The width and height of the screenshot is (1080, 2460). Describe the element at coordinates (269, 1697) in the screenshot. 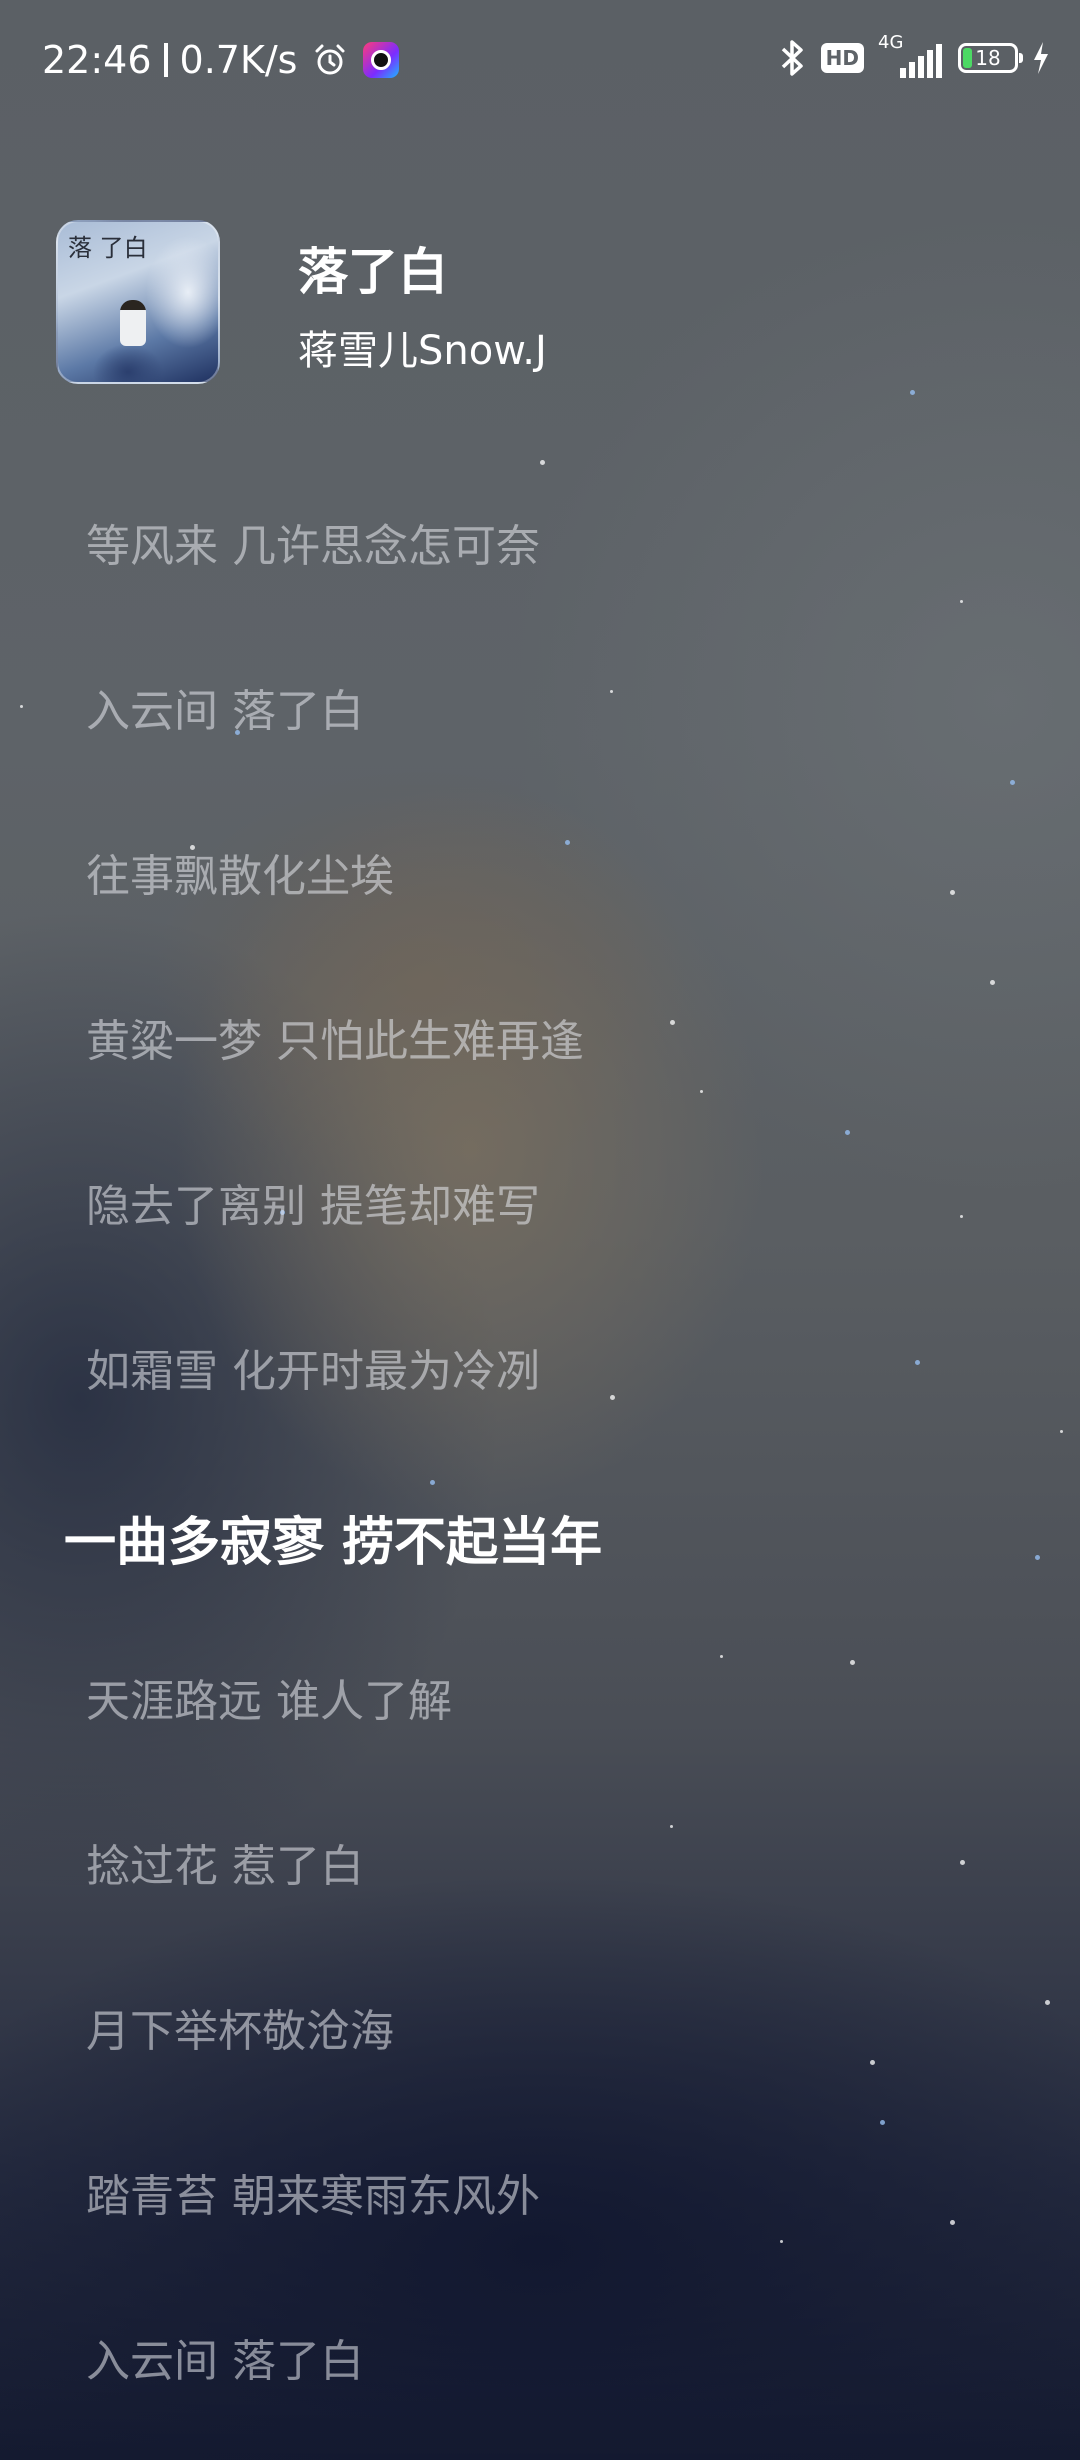

I see `lyric-line: 天涯路远 谁人了解` at that location.